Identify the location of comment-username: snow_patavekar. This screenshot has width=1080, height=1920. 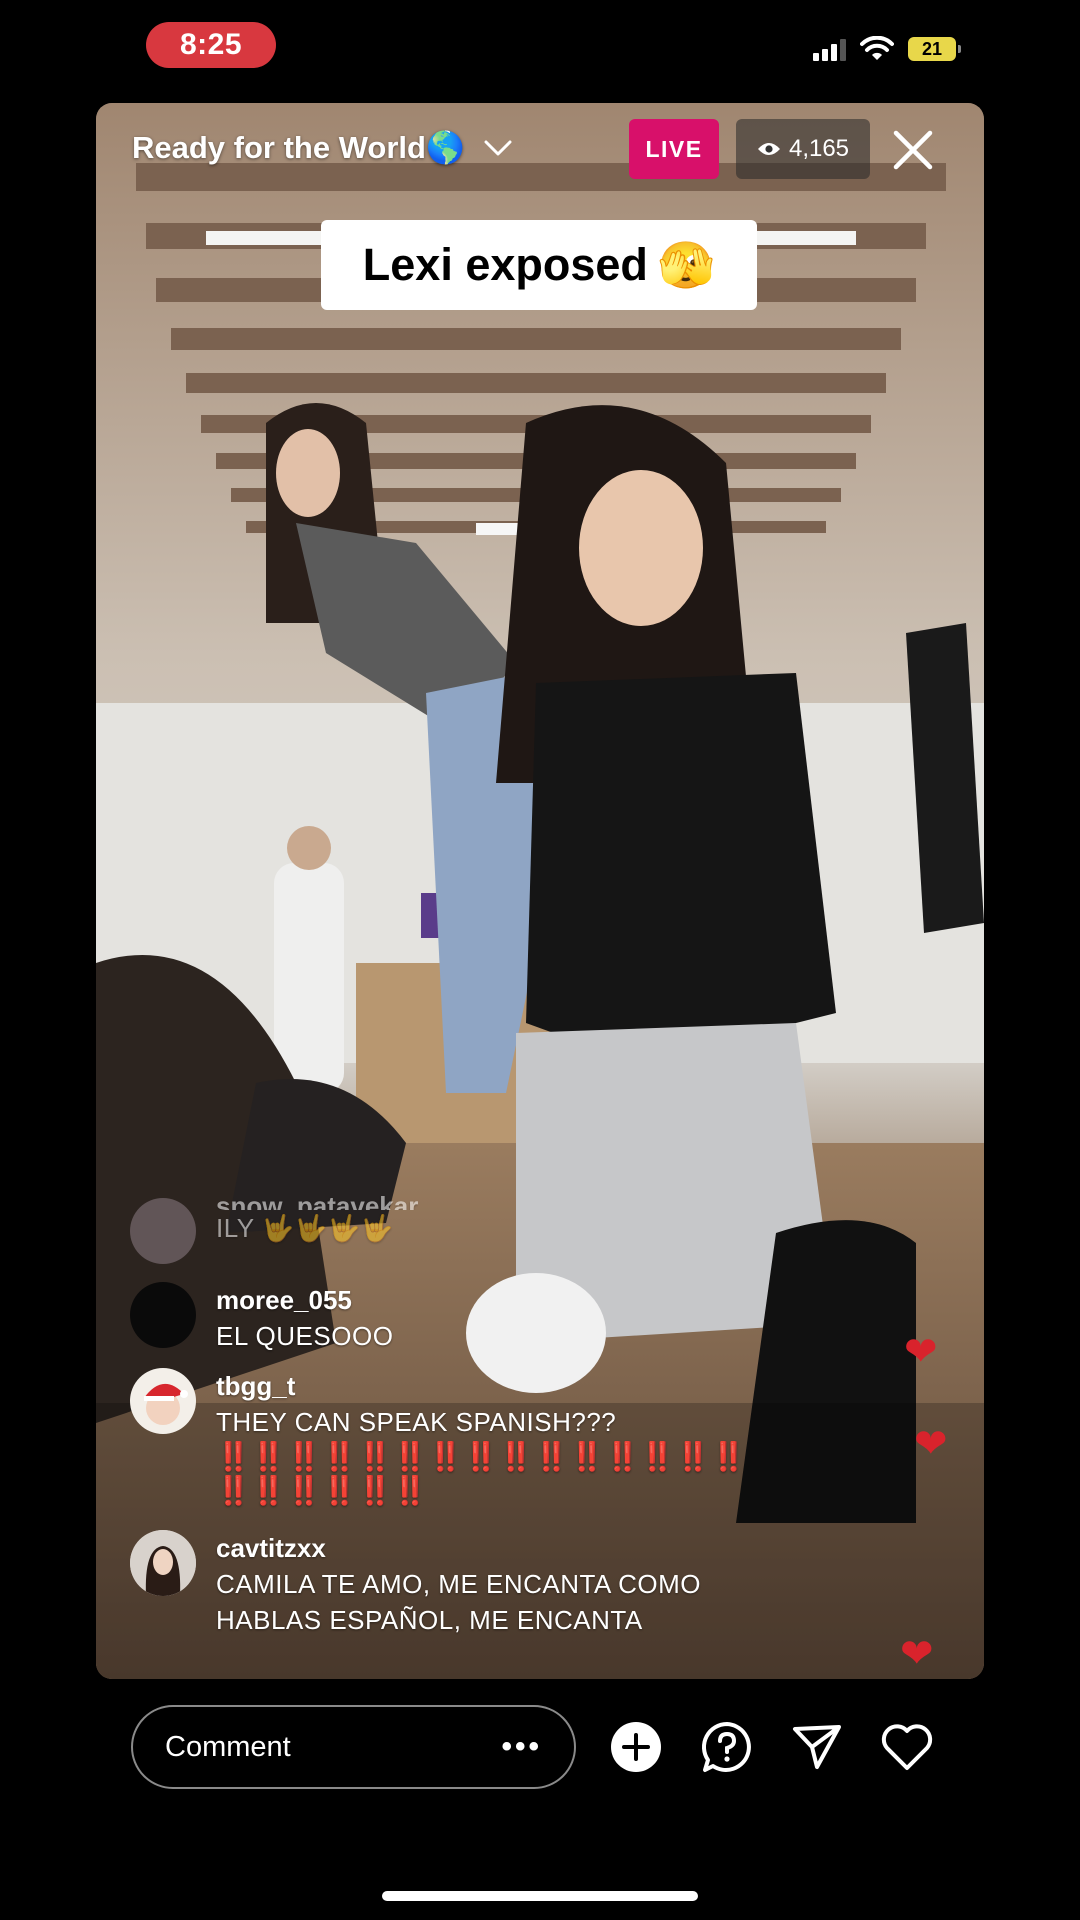
(317, 1199).